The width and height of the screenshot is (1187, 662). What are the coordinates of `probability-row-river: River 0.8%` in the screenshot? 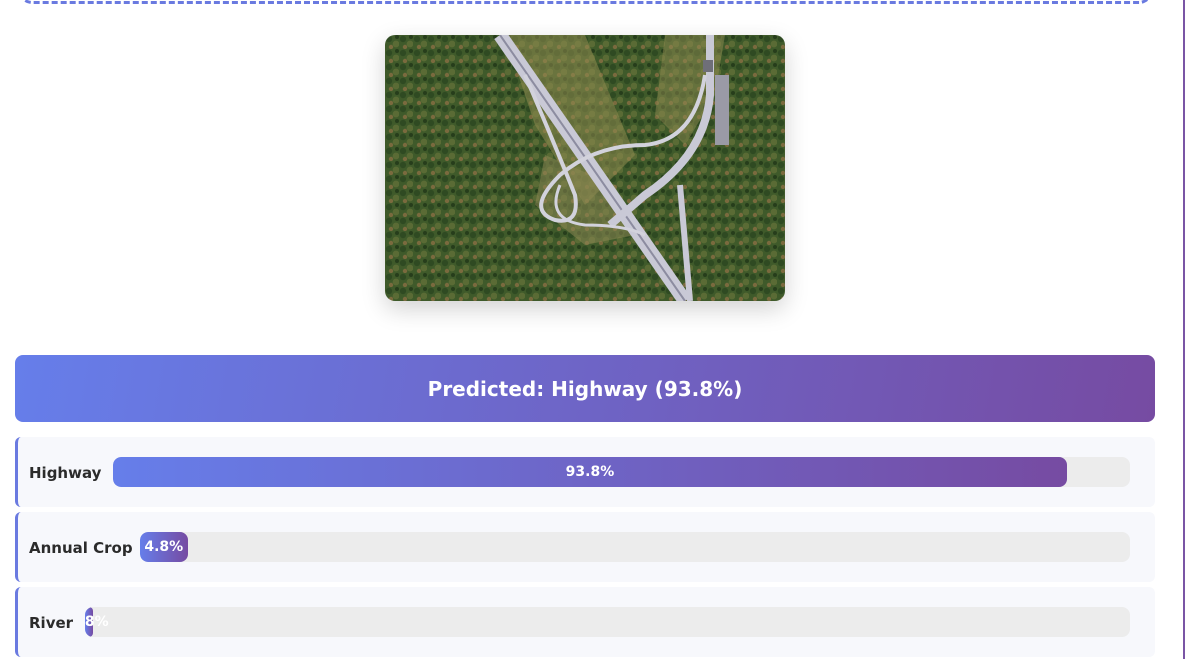 It's located at (585, 622).